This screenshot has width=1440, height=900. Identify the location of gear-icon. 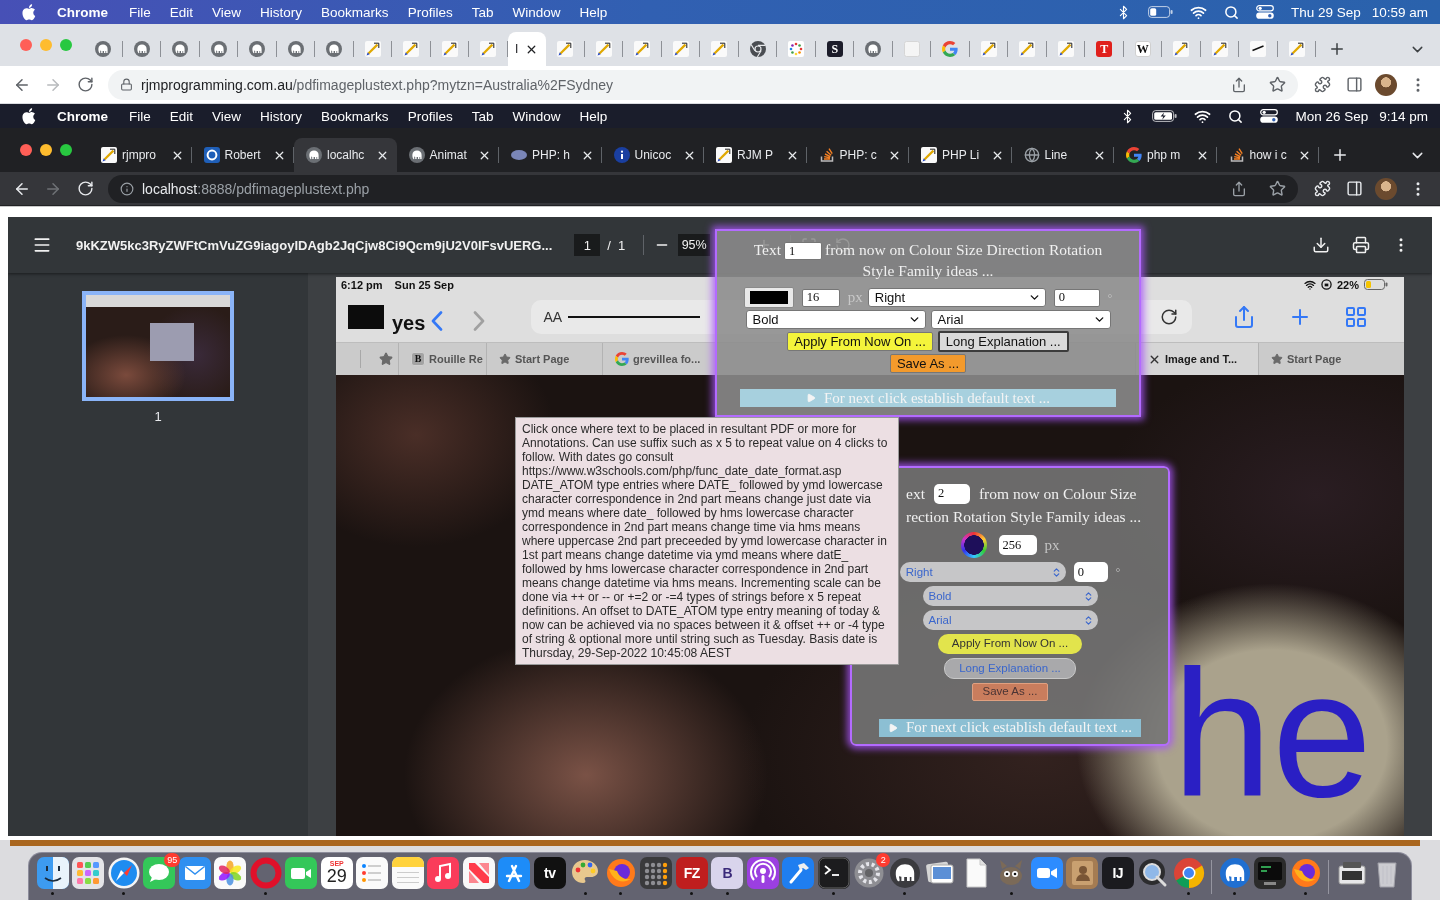
(869, 873).